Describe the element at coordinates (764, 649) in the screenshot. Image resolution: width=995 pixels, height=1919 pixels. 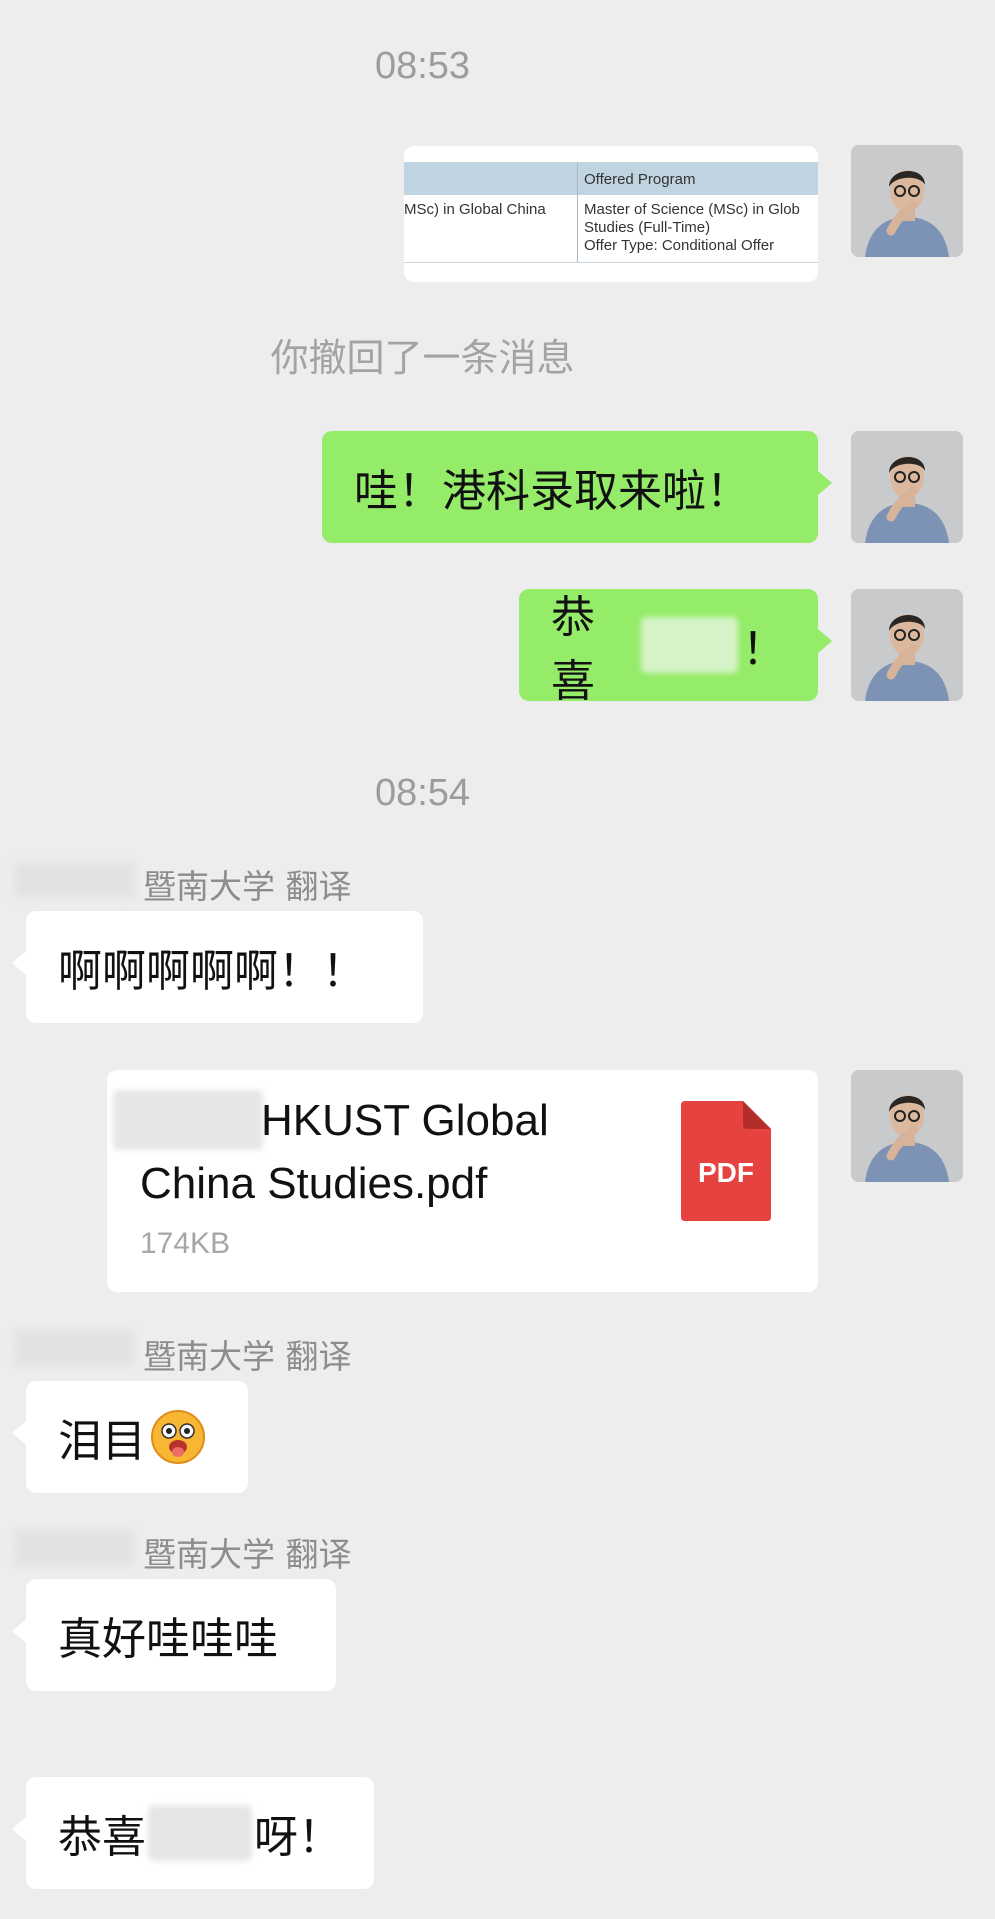
I see `message-text: ！` at that location.